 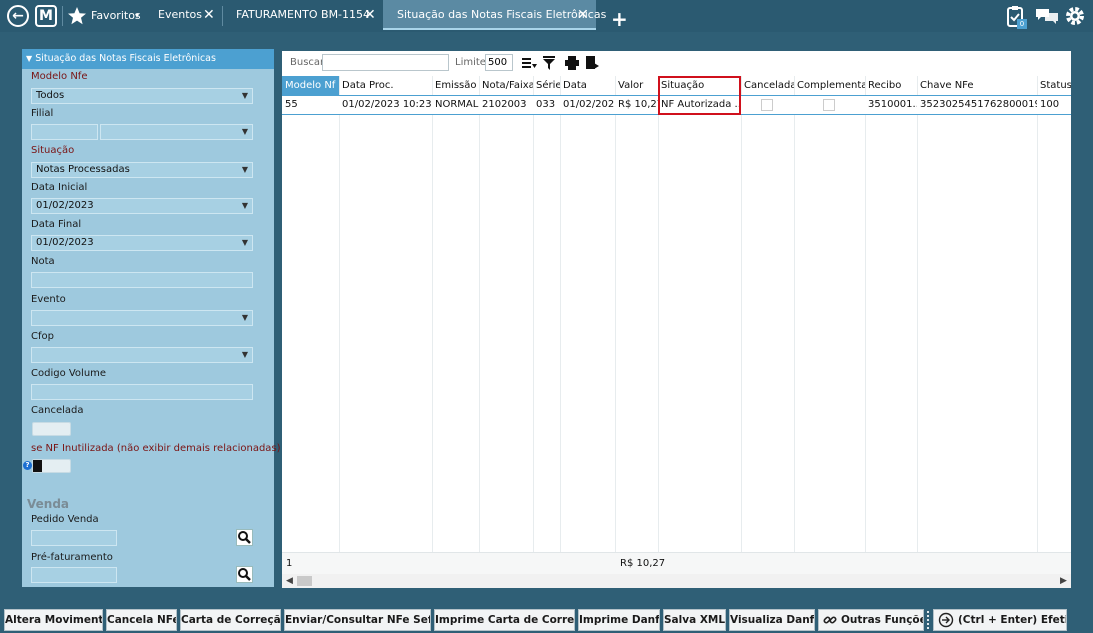 What do you see at coordinates (116, 15) in the screenshot?
I see `favorites-label: Favoritos` at bounding box center [116, 15].